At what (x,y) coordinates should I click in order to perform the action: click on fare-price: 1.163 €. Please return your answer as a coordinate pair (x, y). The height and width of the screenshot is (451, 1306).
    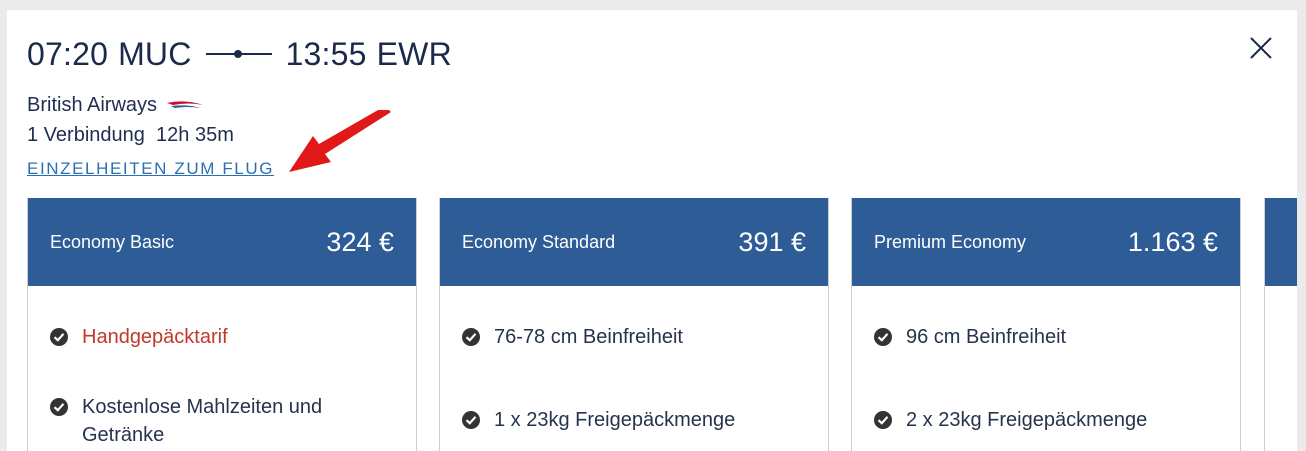
    Looking at the image, I should click on (1172, 241).